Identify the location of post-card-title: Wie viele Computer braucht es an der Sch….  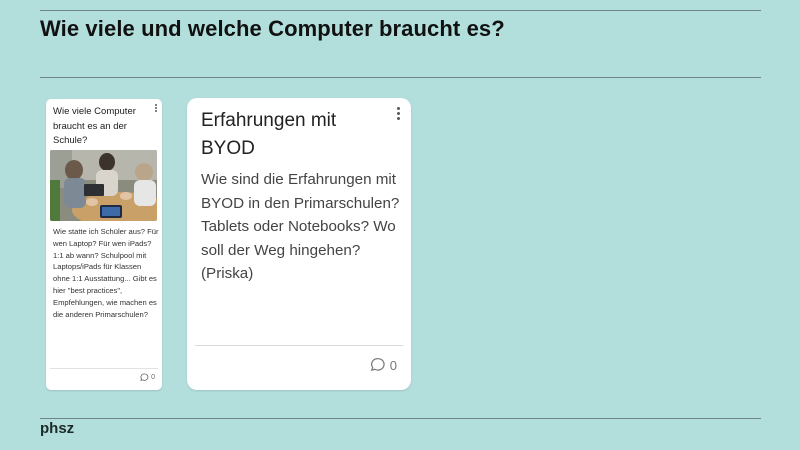
(94, 126).